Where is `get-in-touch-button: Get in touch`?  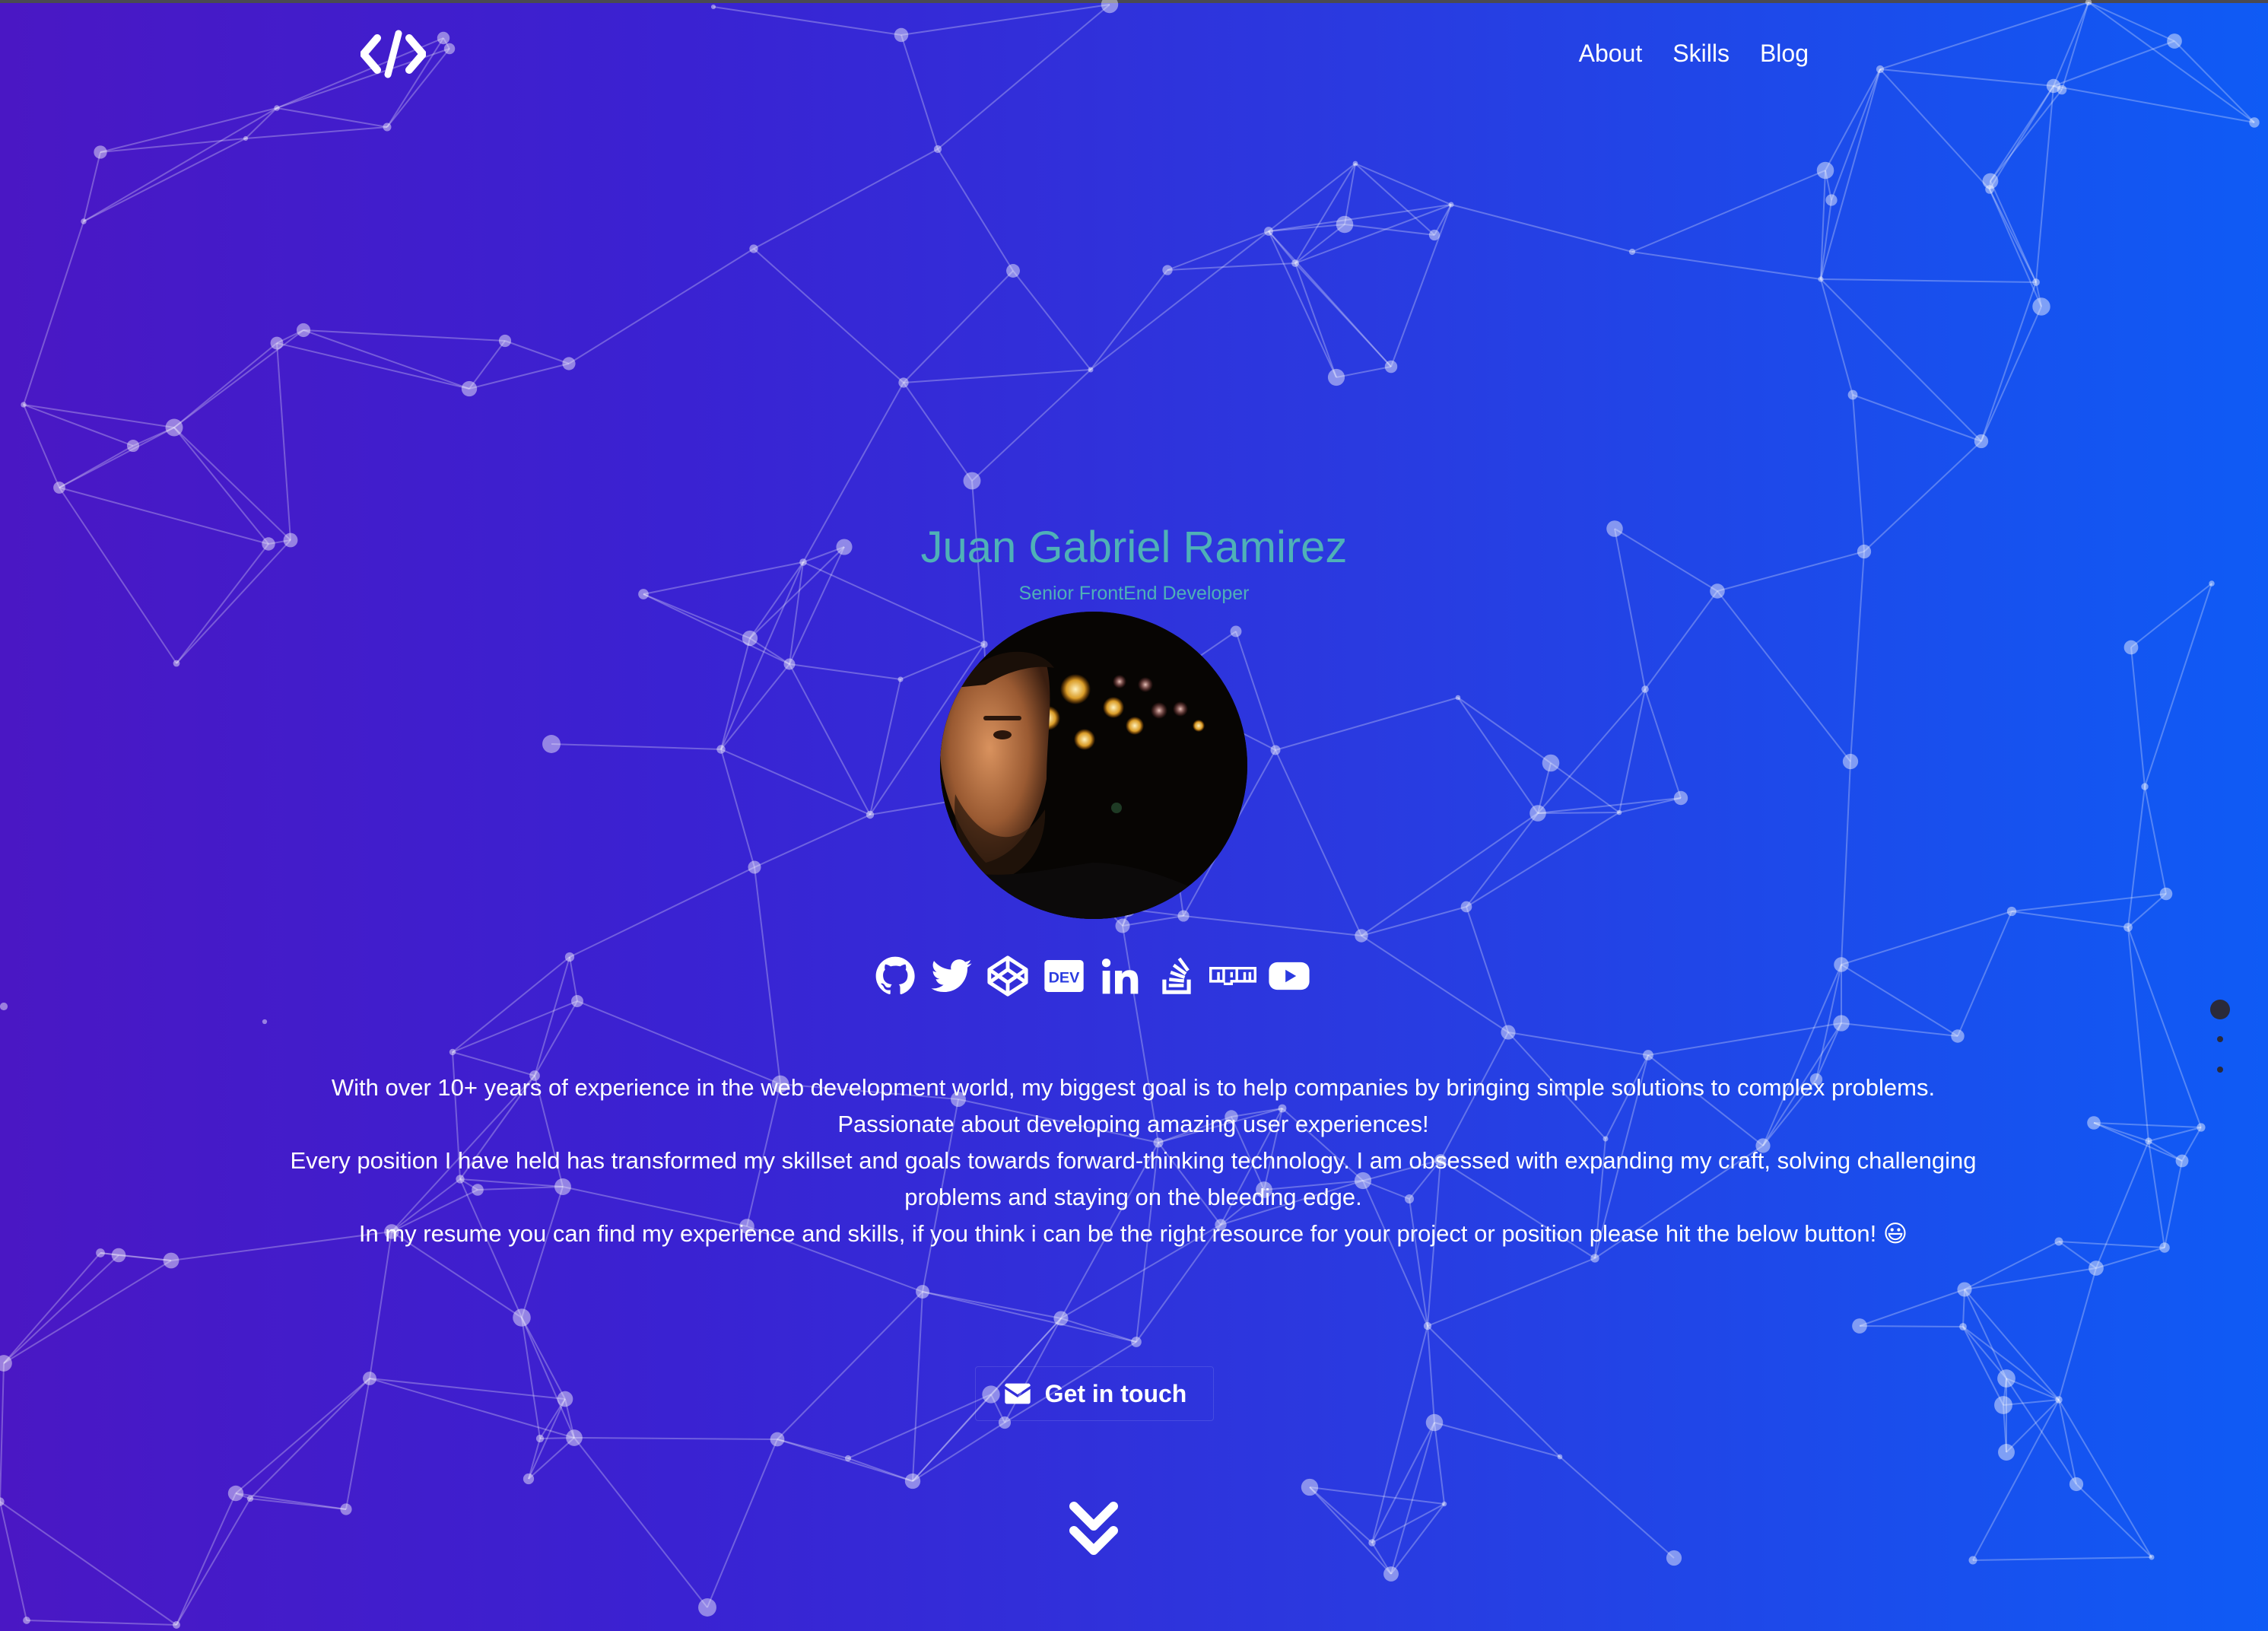
get-in-touch-button: Get in touch is located at coordinates (1094, 1393).